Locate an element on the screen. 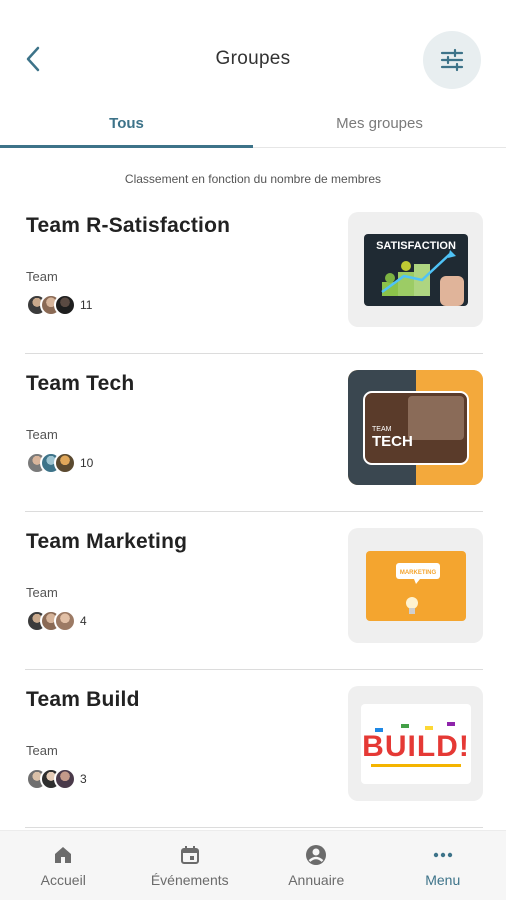 This screenshot has width=506, height=900. thumb-build-text: BUILD! is located at coordinates (416, 746).